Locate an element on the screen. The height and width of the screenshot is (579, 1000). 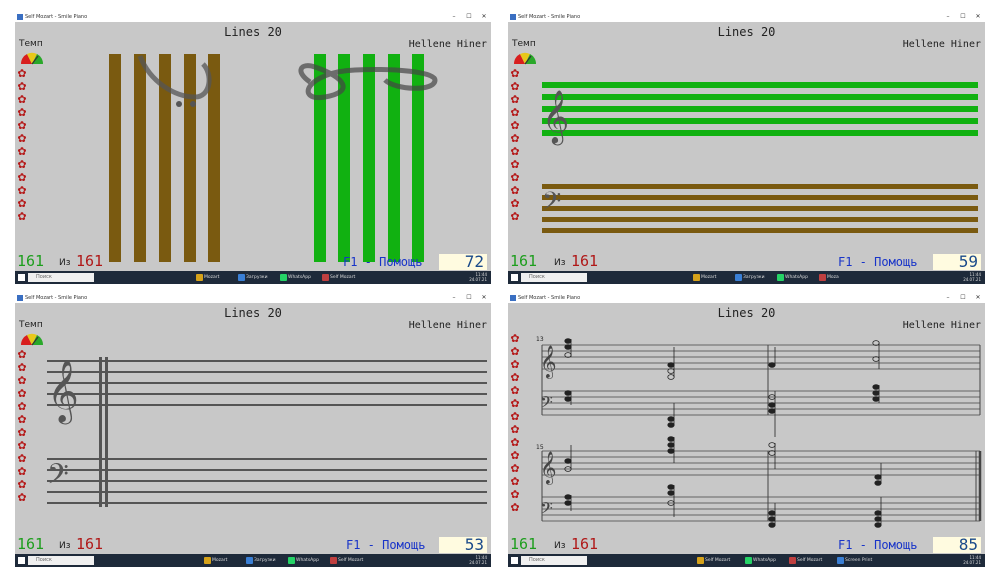
bass-clef-icon: 𝄢 is located at coordinates (551, 204).